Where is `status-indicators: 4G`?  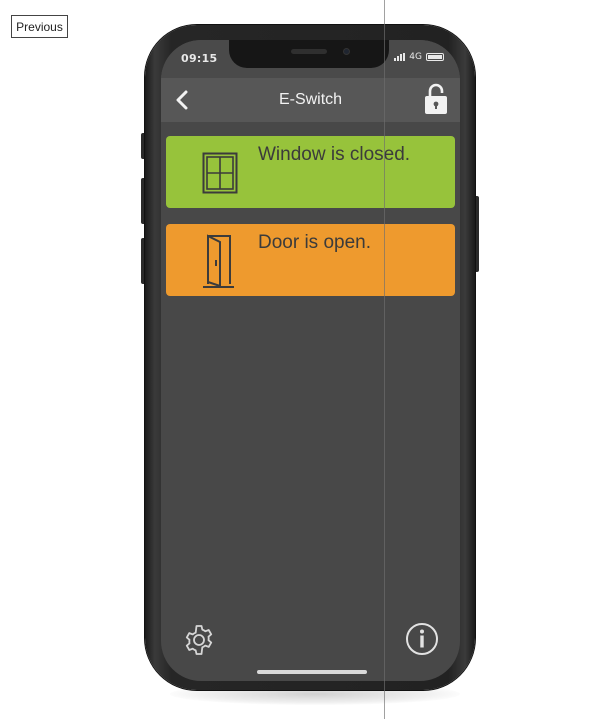
status-indicators: 4G is located at coordinates (419, 57).